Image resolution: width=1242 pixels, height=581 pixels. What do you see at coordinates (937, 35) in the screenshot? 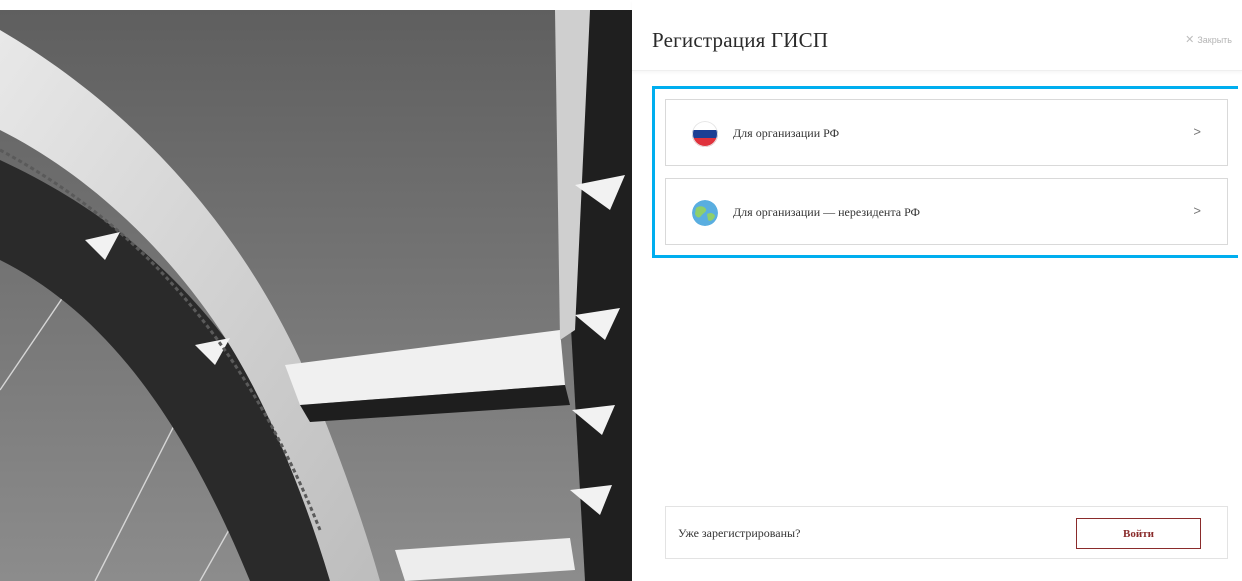
I see `panel-header: Регистрация ГИСП ✕ Закрыть` at bounding box center [937, 35].